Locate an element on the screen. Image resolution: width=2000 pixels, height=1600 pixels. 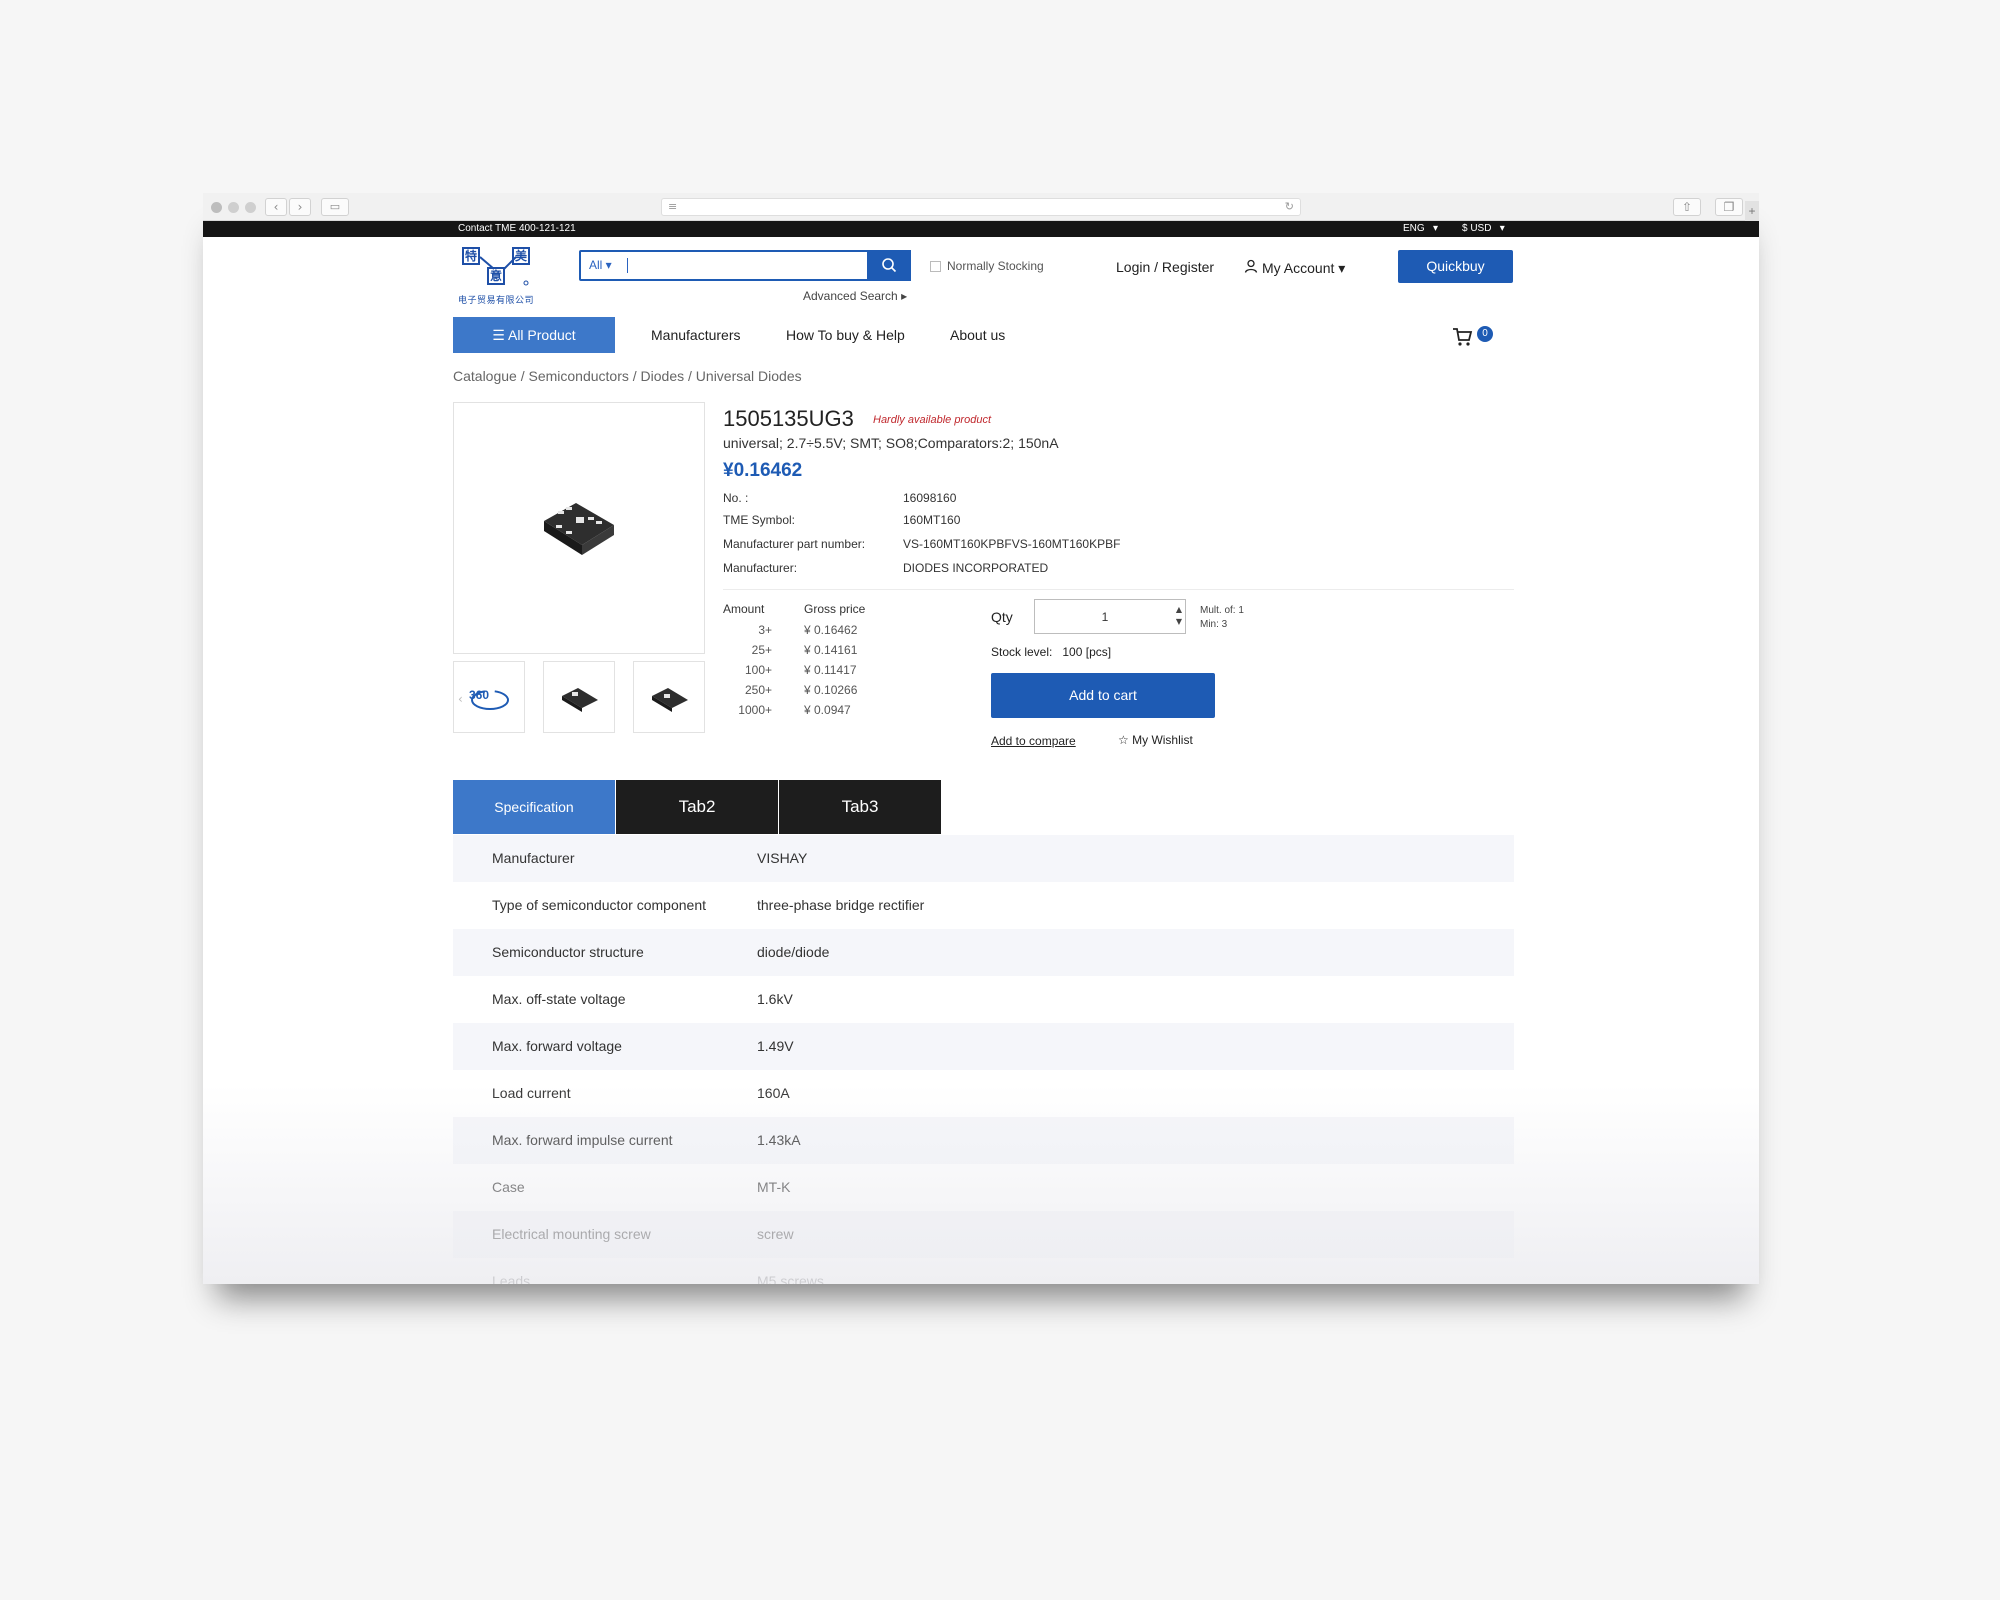
search-button is located at coordinates (889, 265).